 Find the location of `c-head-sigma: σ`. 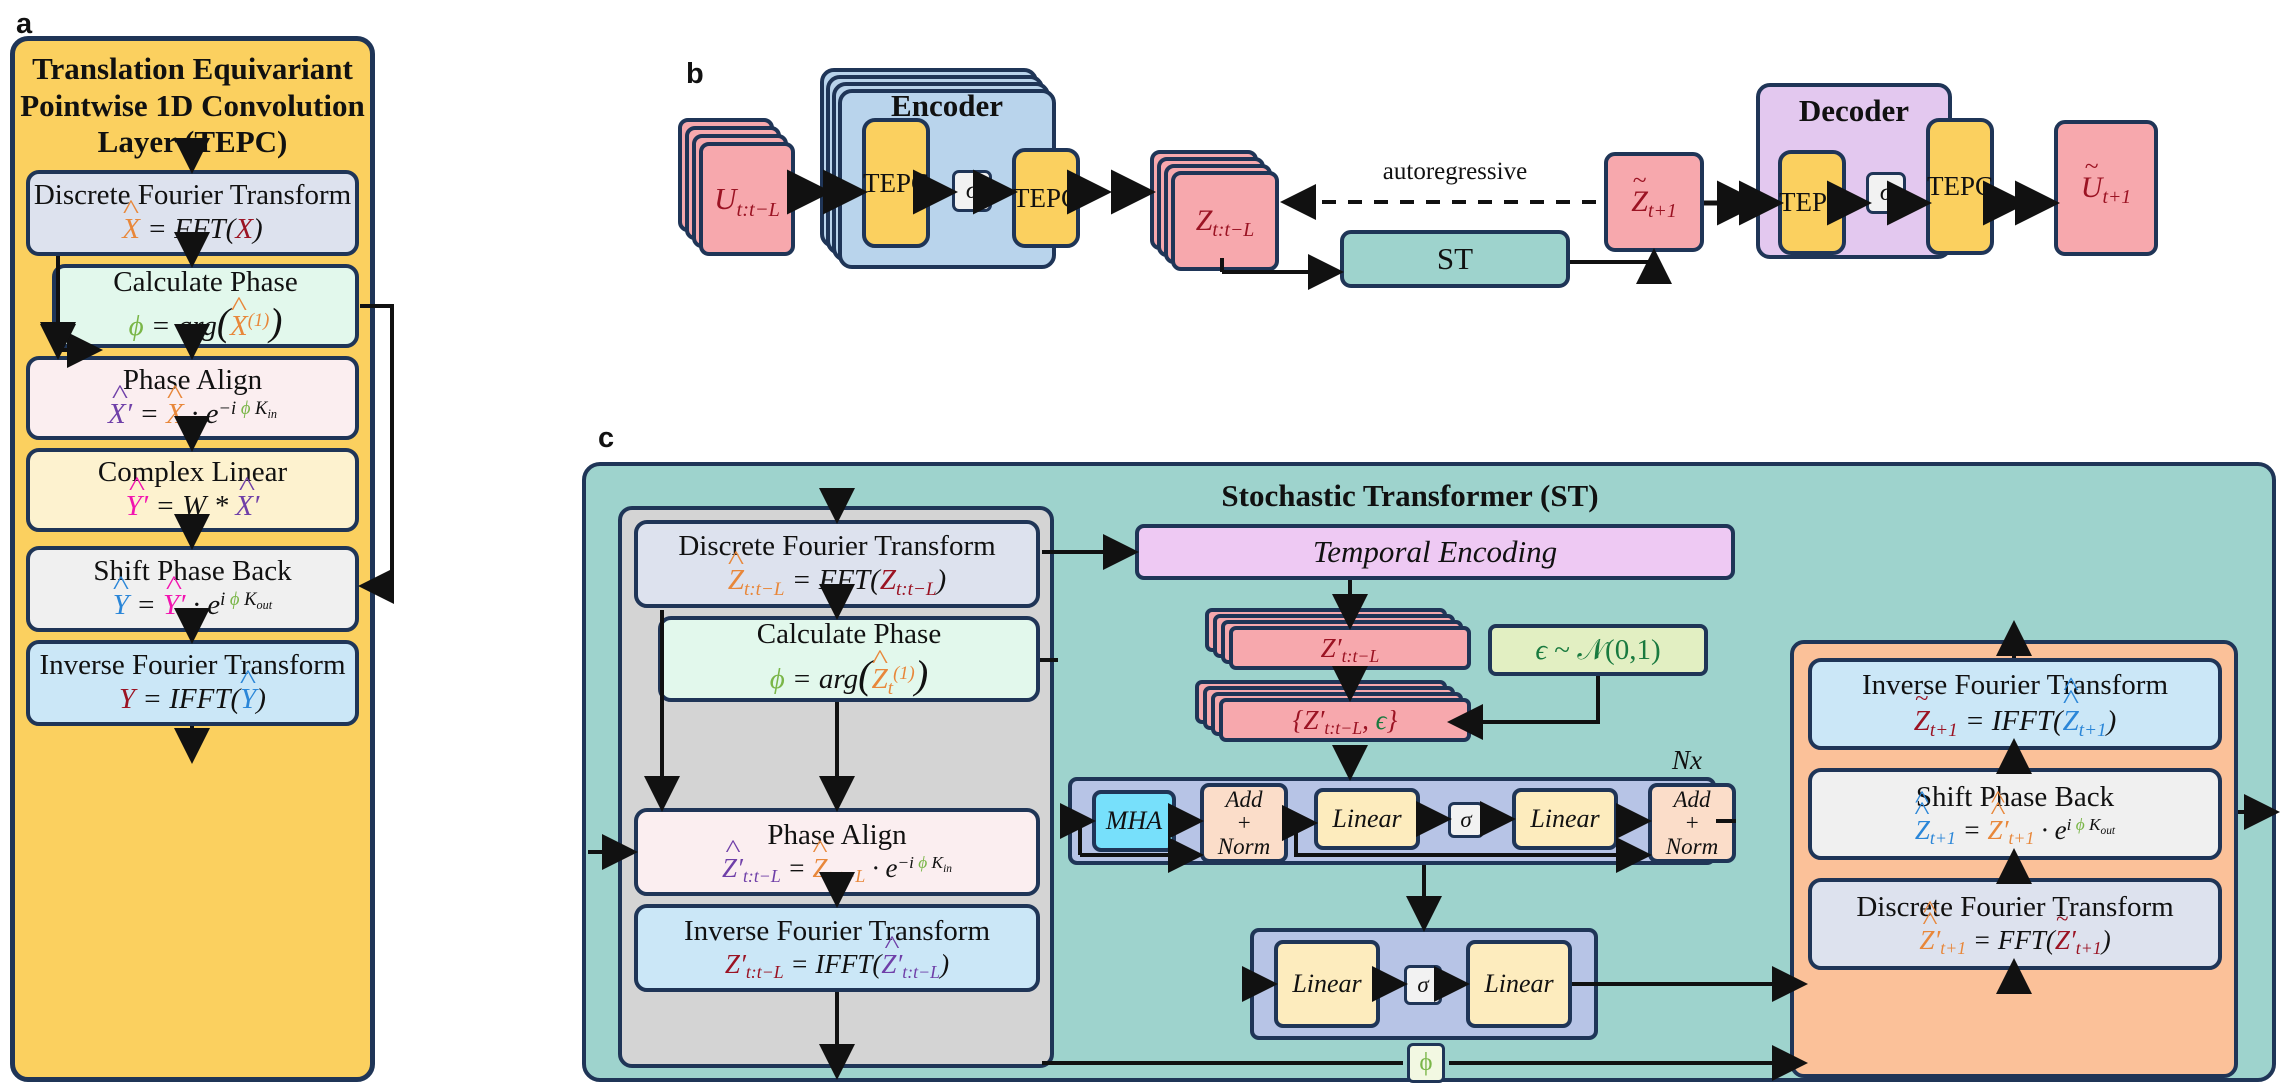

c-head-sigma: σ is located at coordinates (1423, 985).